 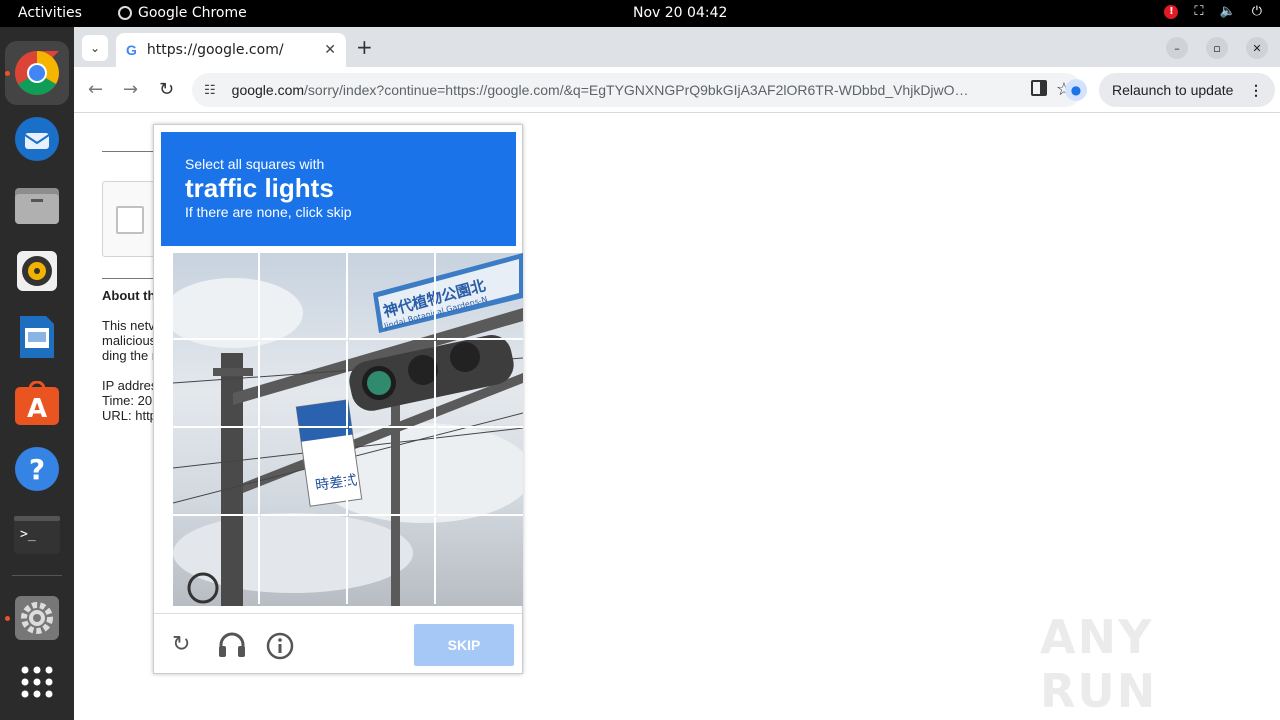 I want to click on settings-icon, so click(x=37, y=618).